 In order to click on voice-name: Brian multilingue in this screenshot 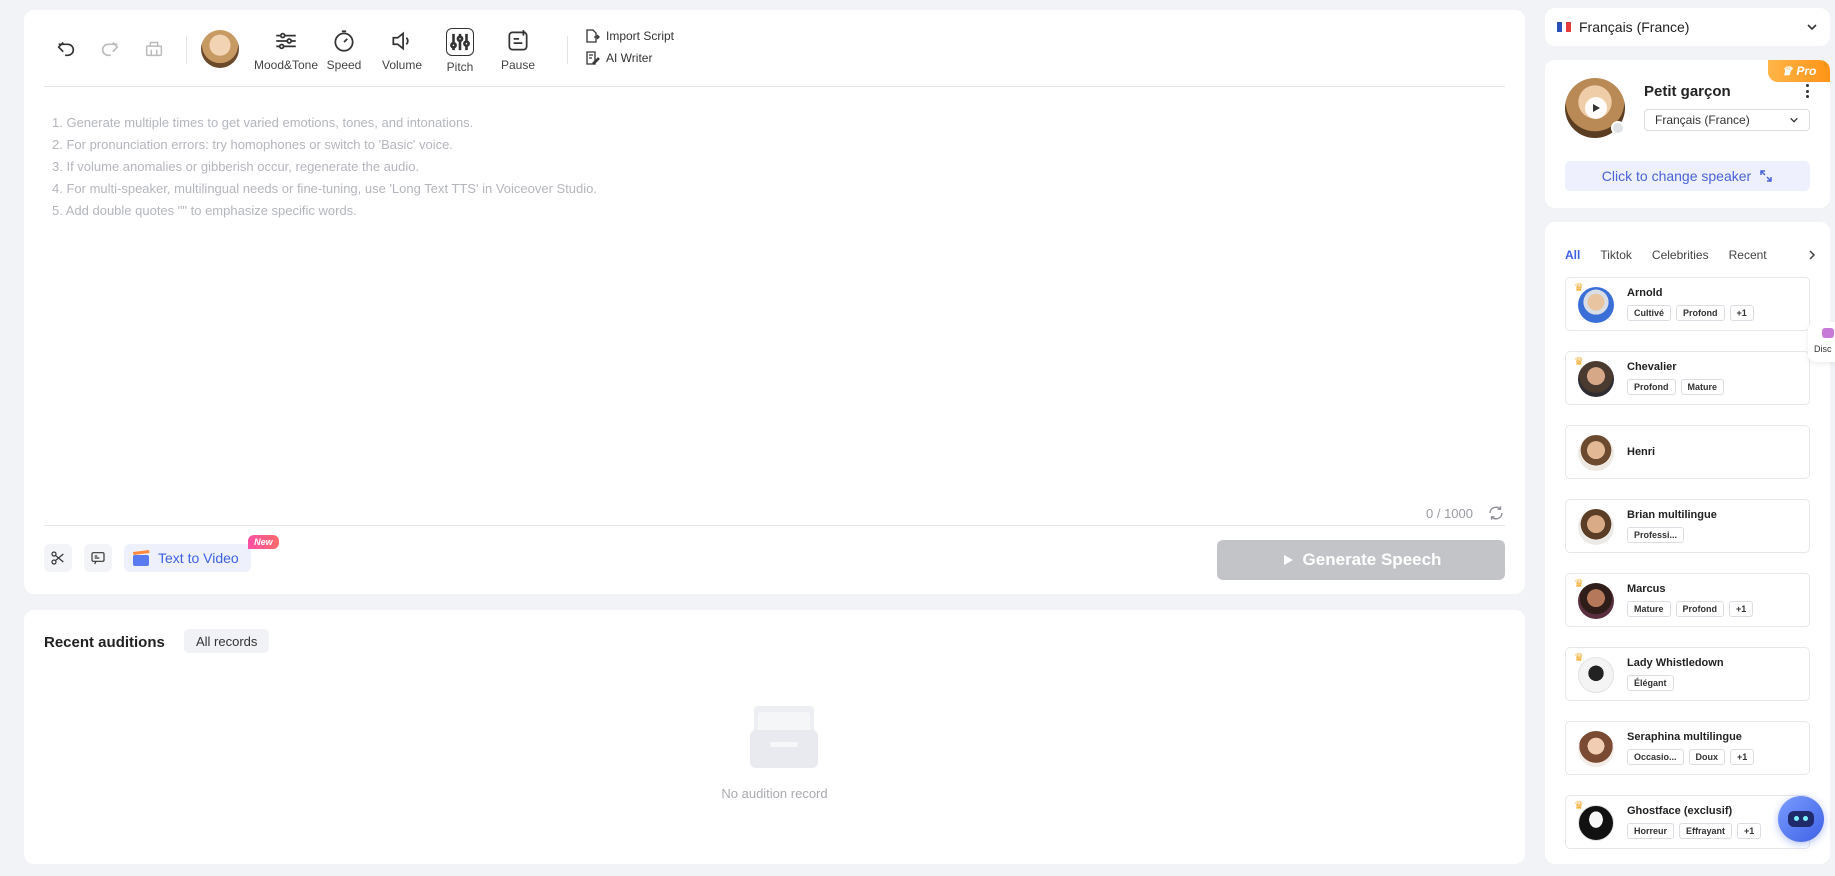, I will do `click(1672, 515)`.